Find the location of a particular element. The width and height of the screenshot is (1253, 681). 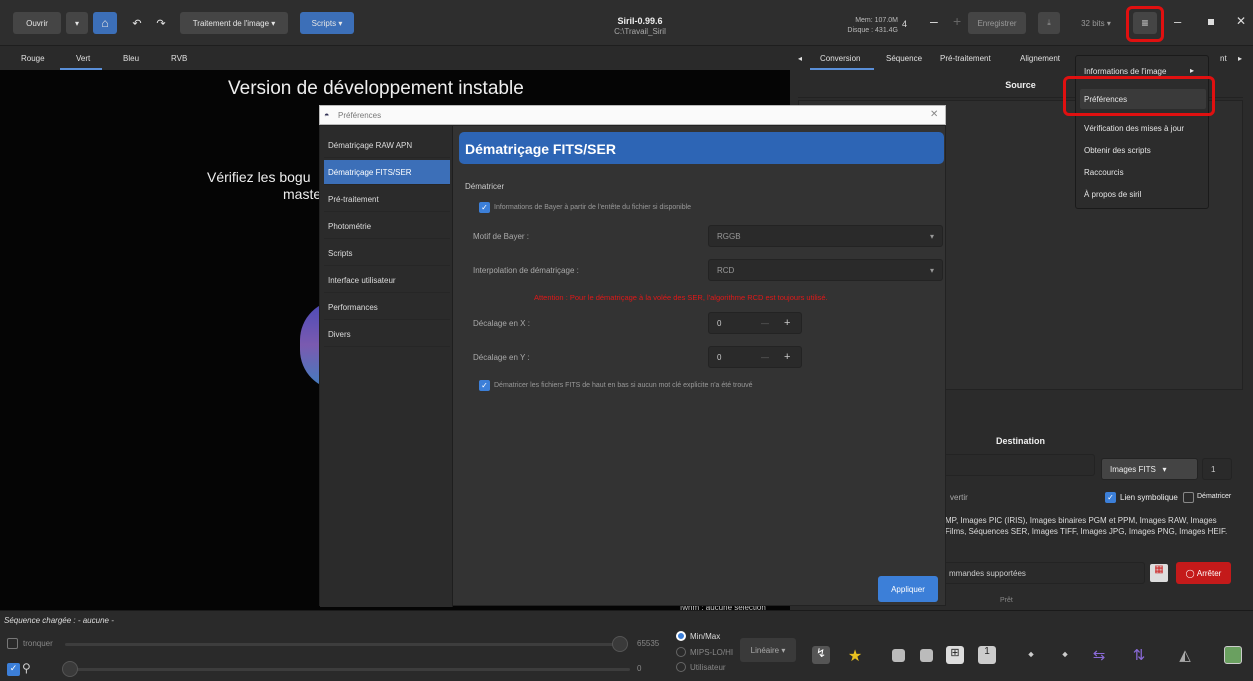

single-view-icon: 1 is located at coordinates (987, 655).